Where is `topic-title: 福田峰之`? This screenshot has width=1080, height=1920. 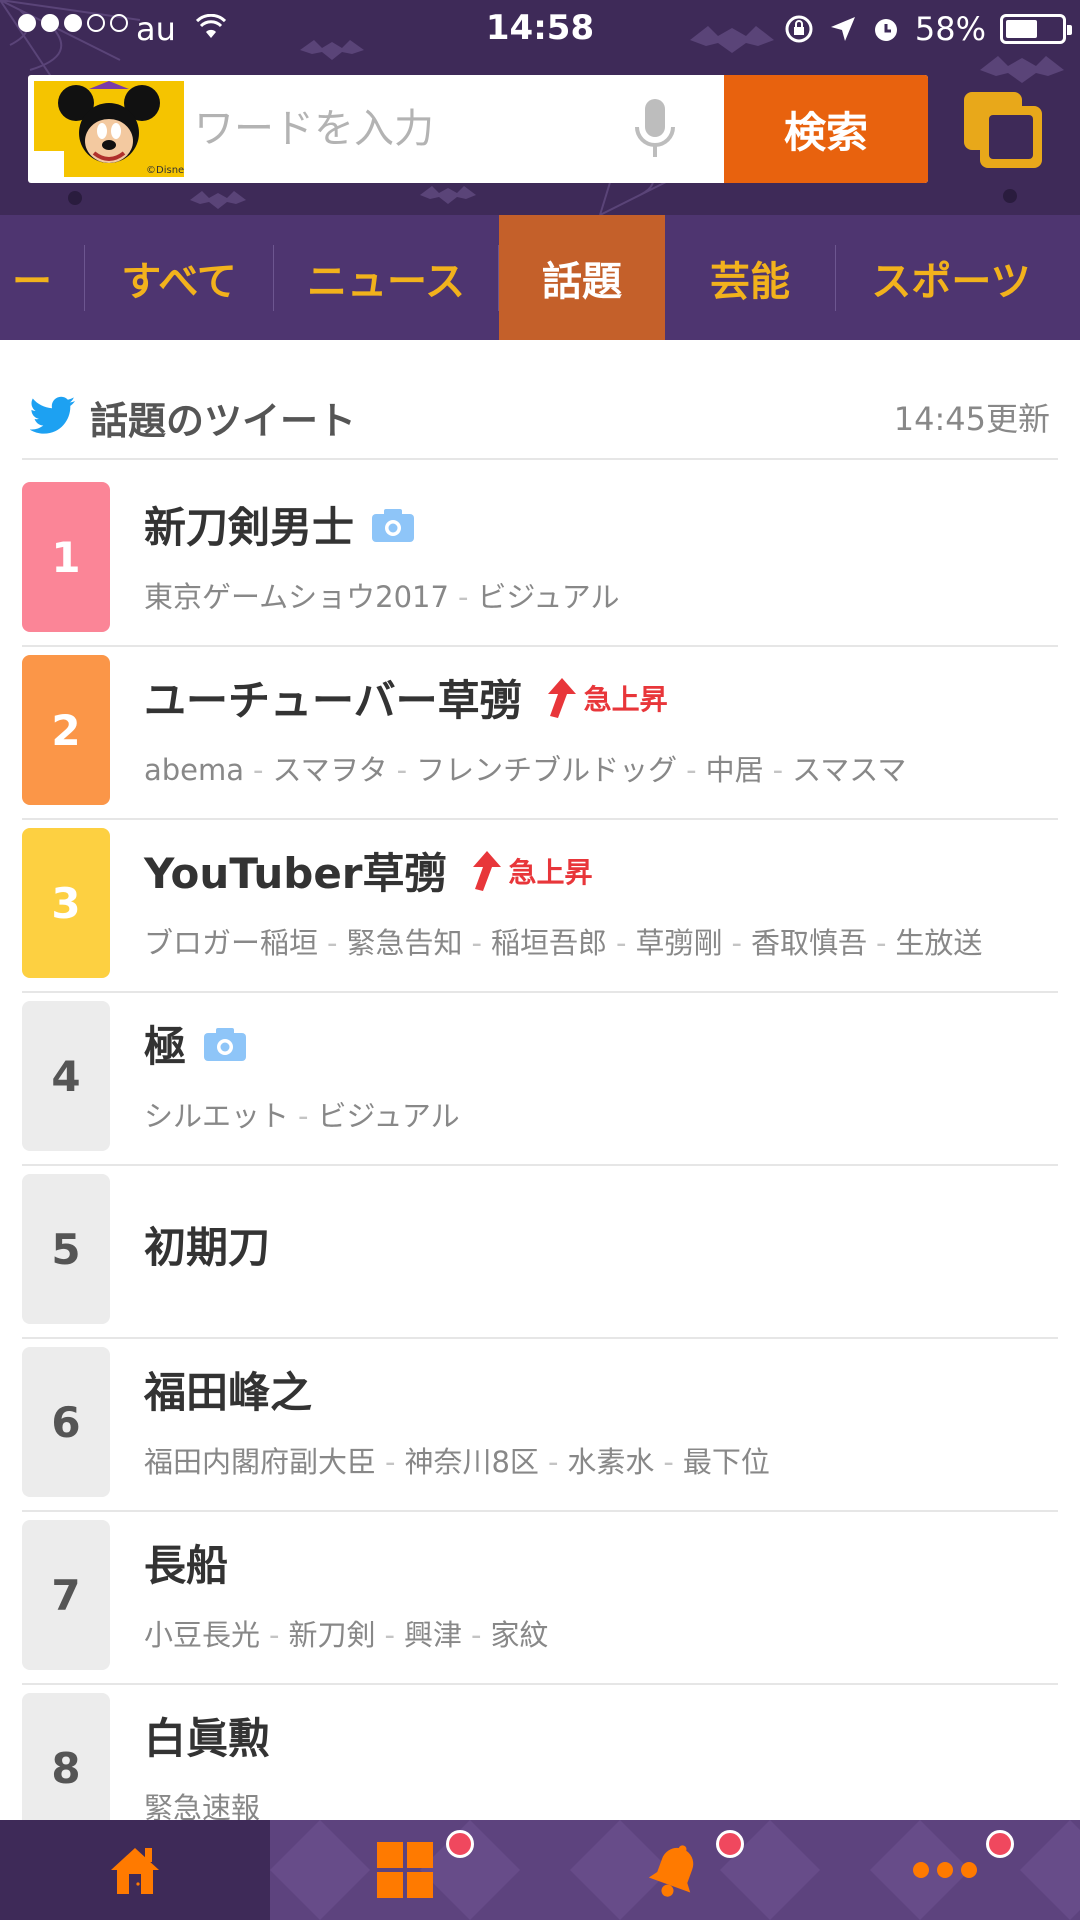 topic-title: 福田峰之 is located at coordinates (228, 1392).